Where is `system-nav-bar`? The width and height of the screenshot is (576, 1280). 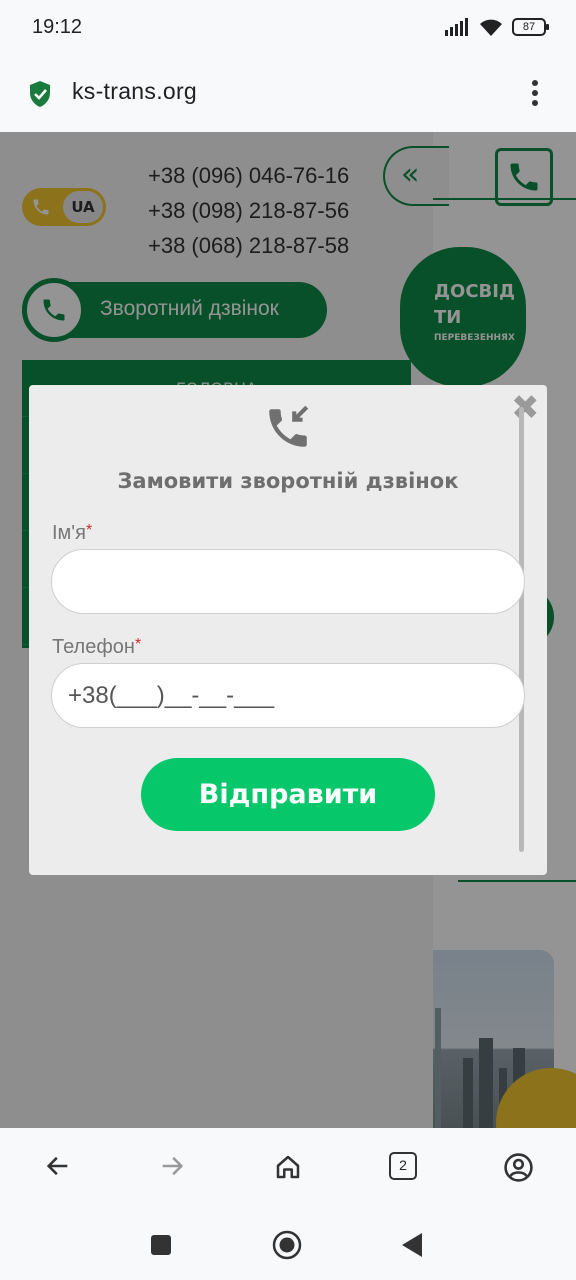
system-nav-bar is located at coordinates (288, 1245).